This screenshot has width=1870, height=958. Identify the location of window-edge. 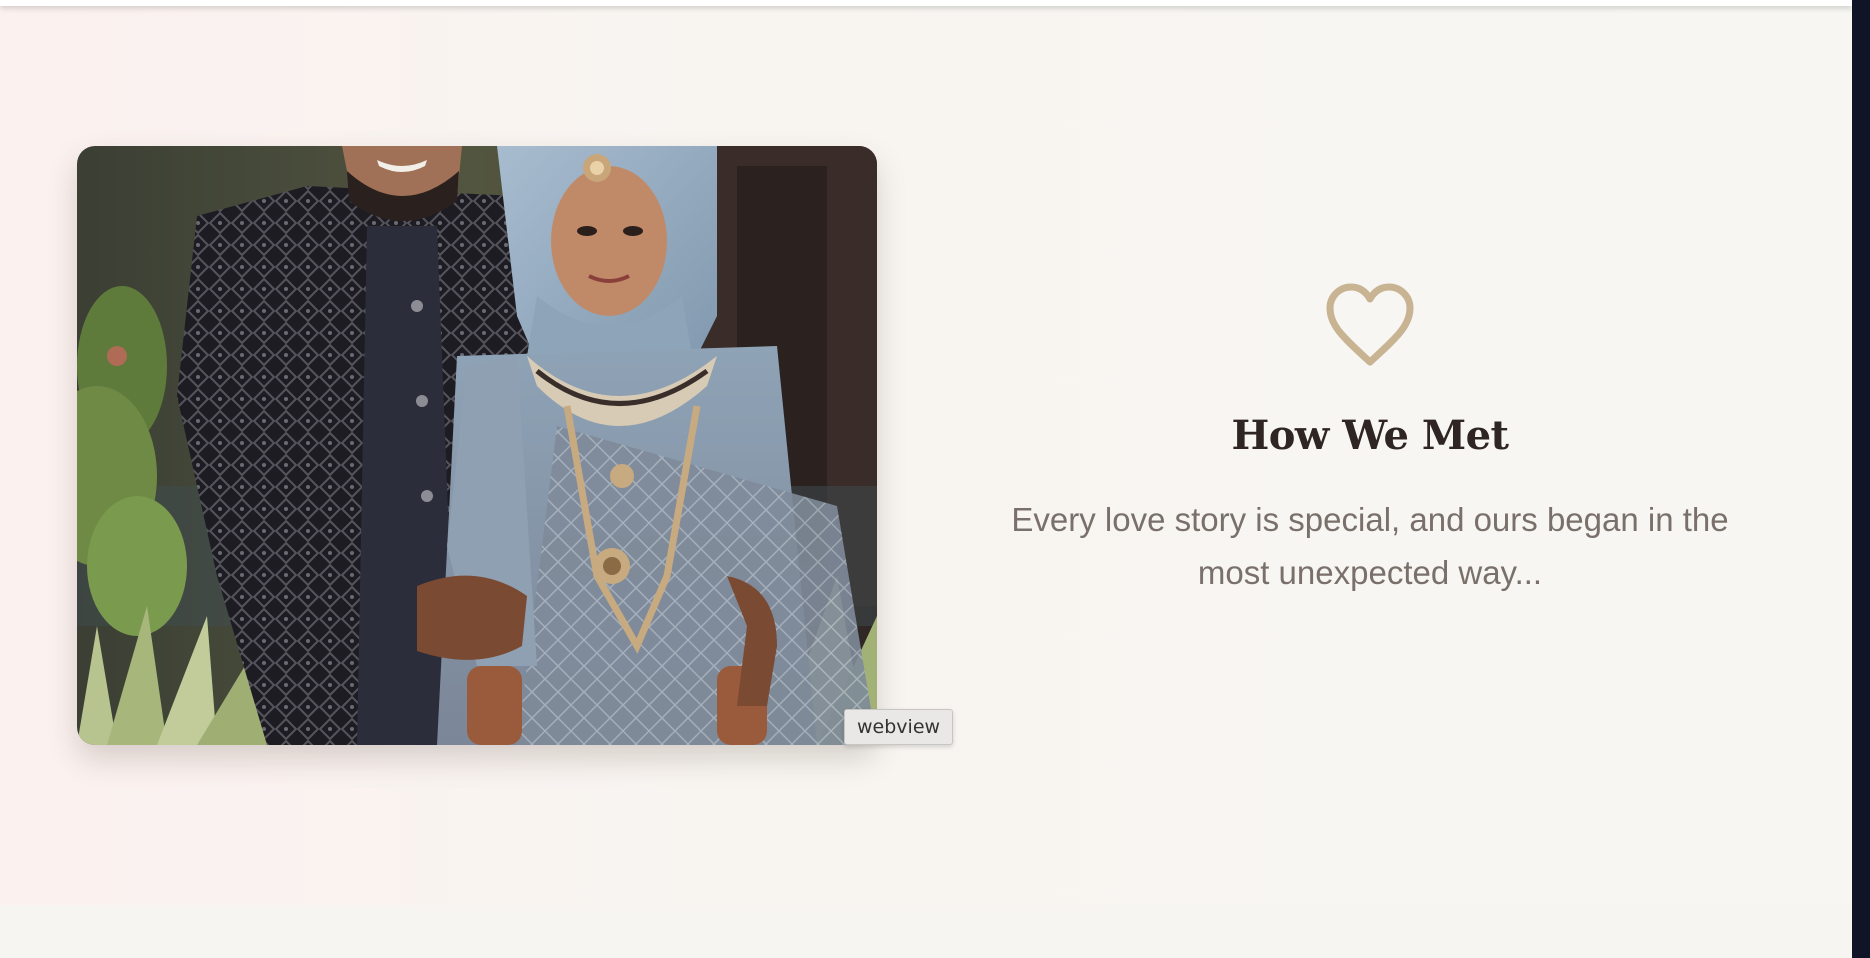
(1861, 479).